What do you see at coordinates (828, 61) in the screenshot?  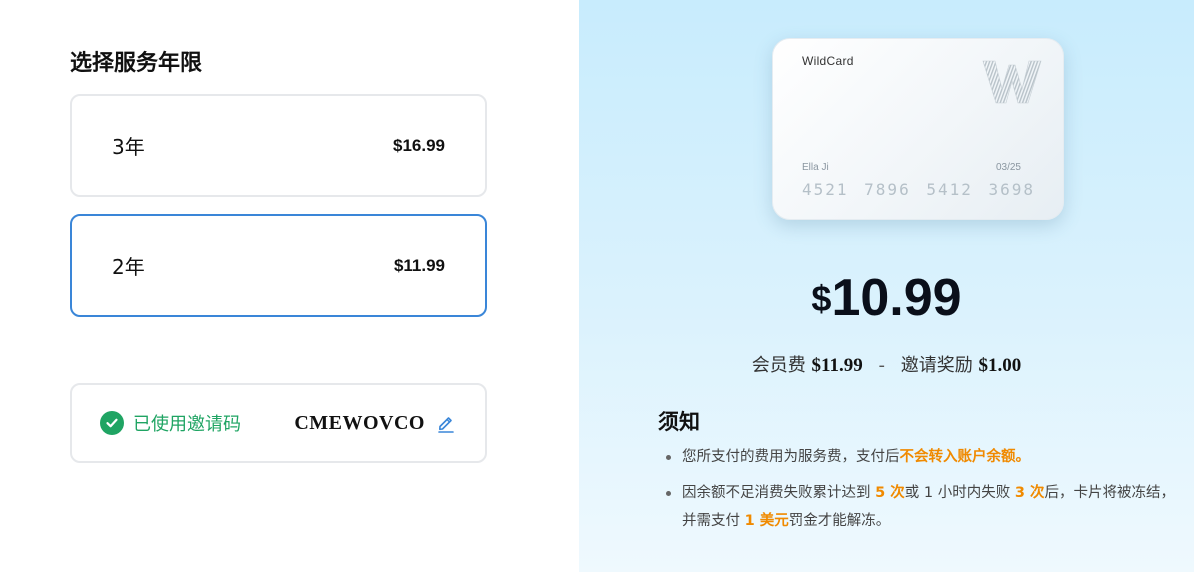 I see `card-brand: WildCard` at bounding box center [828, 61].